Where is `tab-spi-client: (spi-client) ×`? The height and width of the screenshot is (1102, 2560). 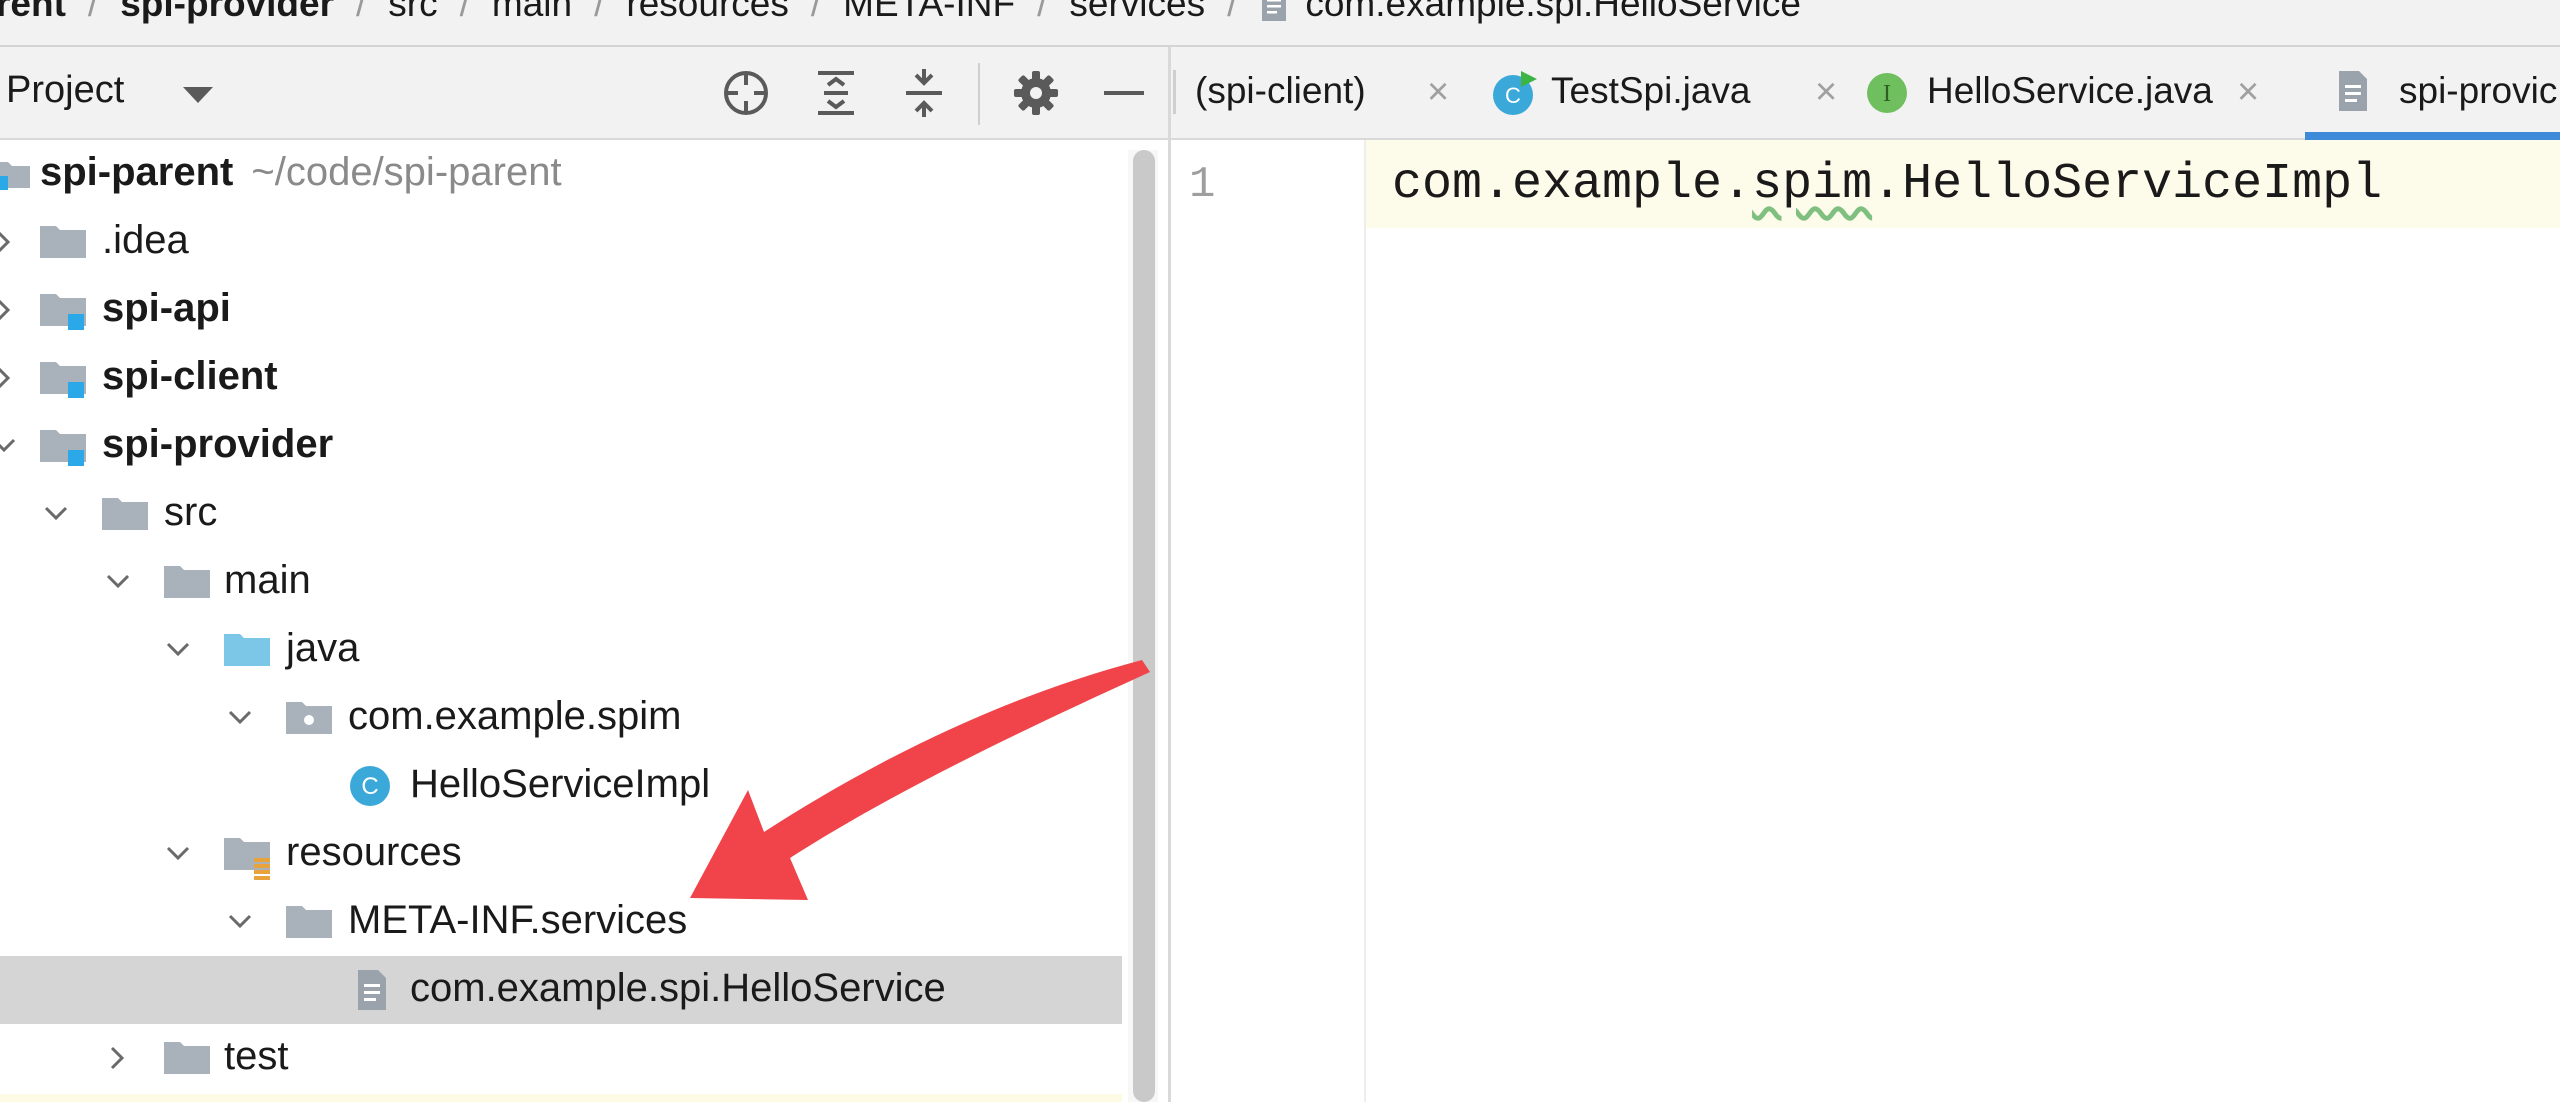
tab-spi-client: (spi-client) × is located at coordinates (1330, 92).